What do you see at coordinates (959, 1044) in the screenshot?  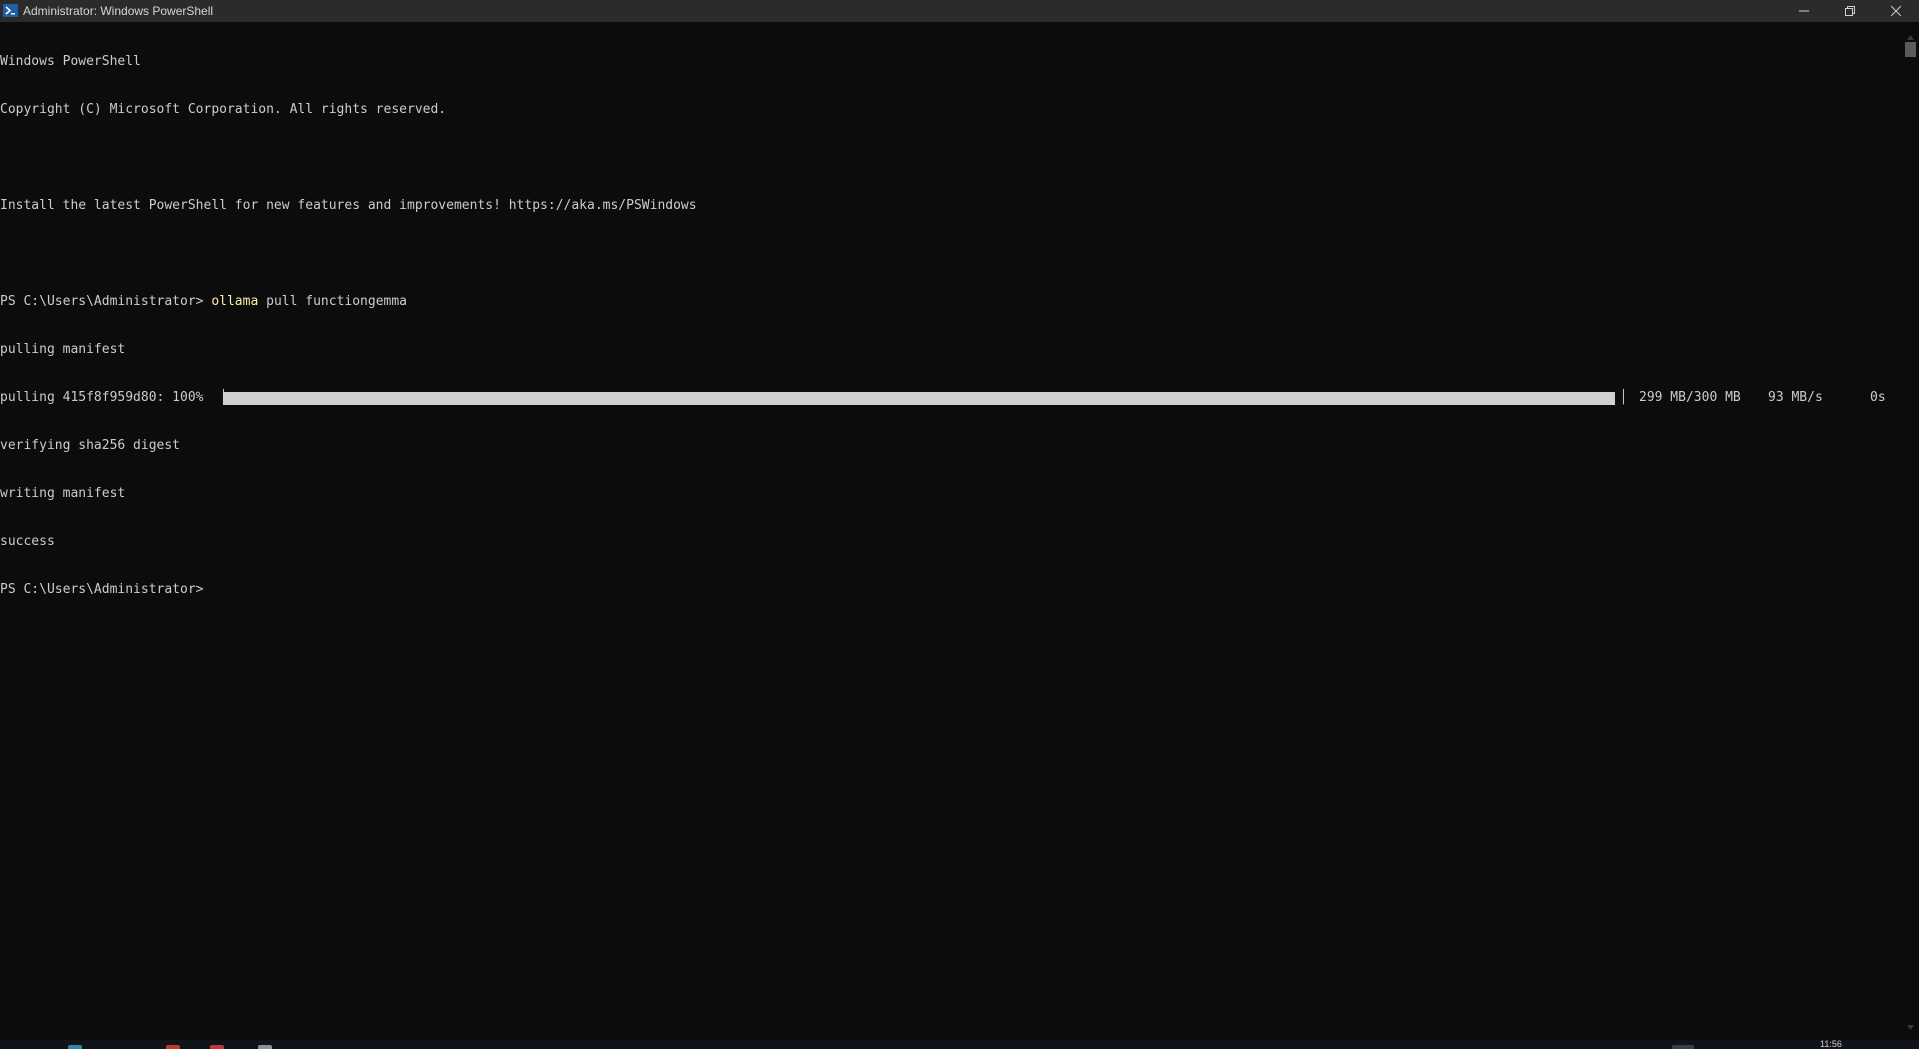 I see `taskbar: 11:56` at bounding box center [959, 1044].